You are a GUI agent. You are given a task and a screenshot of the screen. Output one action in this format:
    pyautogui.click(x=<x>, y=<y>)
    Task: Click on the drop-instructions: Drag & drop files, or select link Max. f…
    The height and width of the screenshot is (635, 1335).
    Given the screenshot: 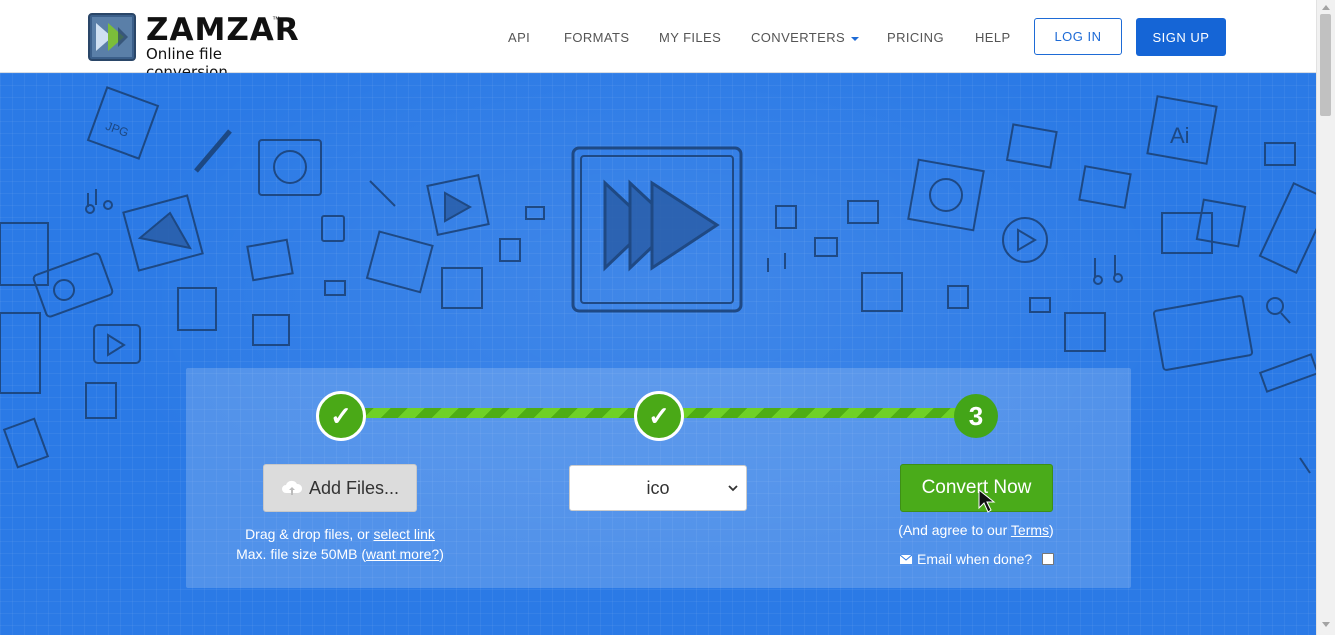 What is the action you would take?
    pyautogui.click(x=340, y=544)
    